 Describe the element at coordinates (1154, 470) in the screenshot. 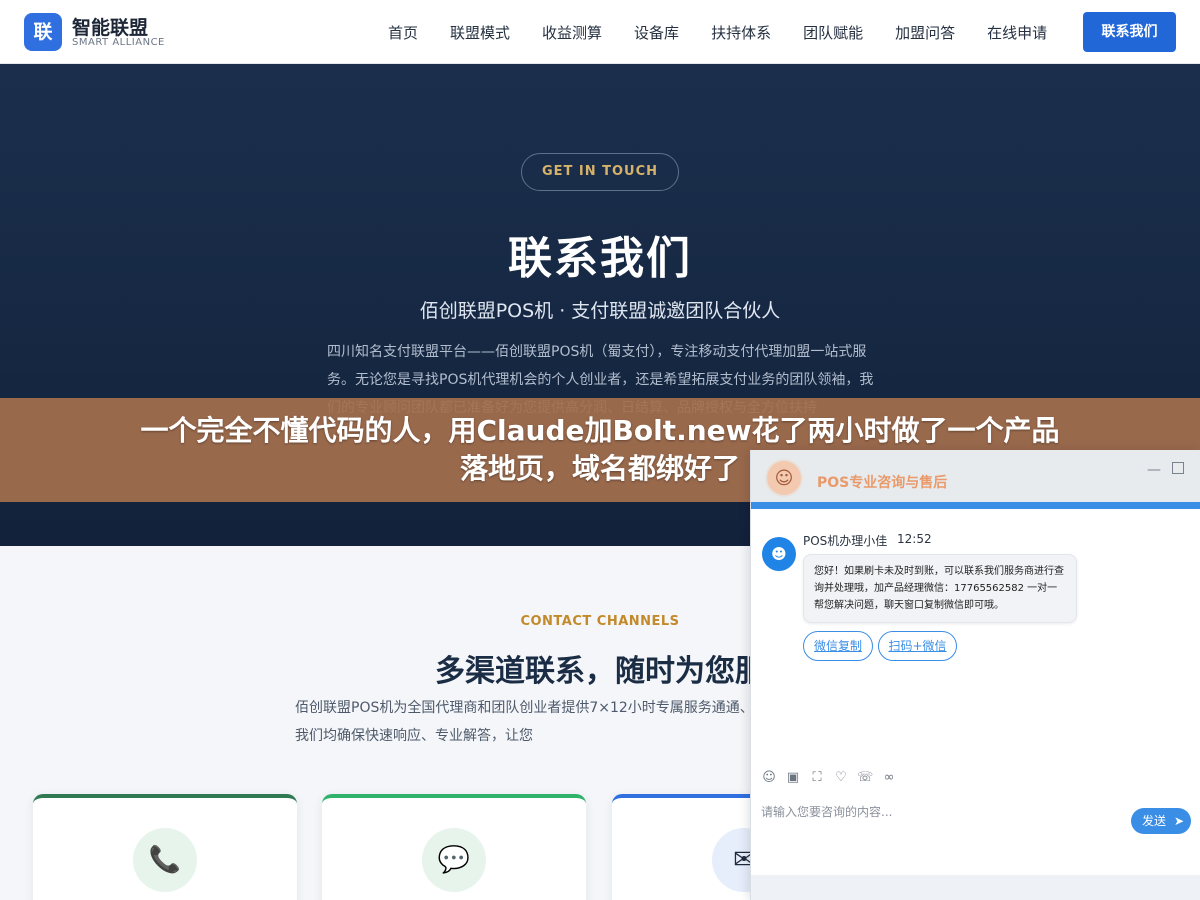

I see `minimize-icon: —` at that location.